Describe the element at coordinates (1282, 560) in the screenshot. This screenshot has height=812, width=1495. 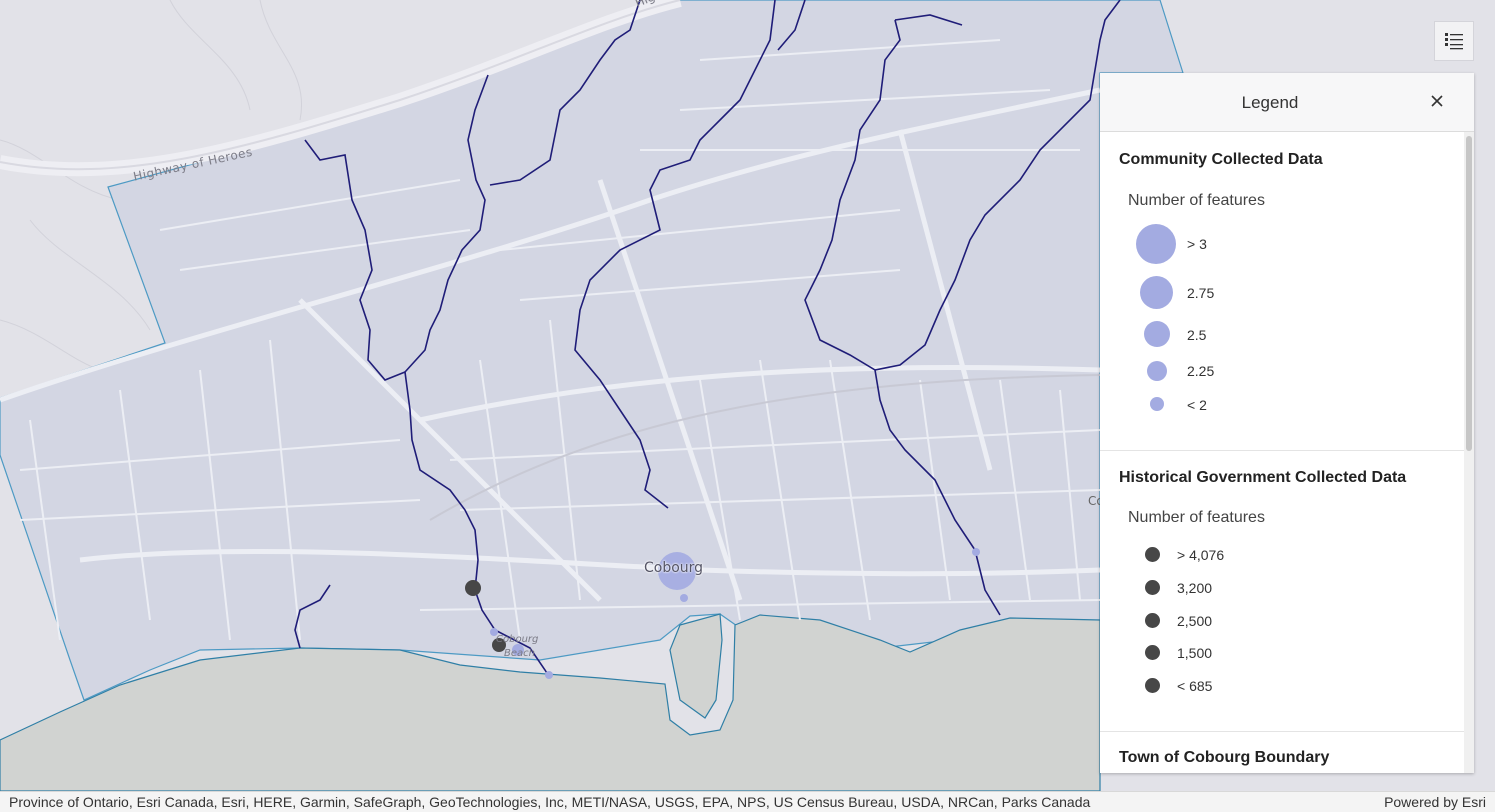
I see `legend-item: > 4,076` at that location.